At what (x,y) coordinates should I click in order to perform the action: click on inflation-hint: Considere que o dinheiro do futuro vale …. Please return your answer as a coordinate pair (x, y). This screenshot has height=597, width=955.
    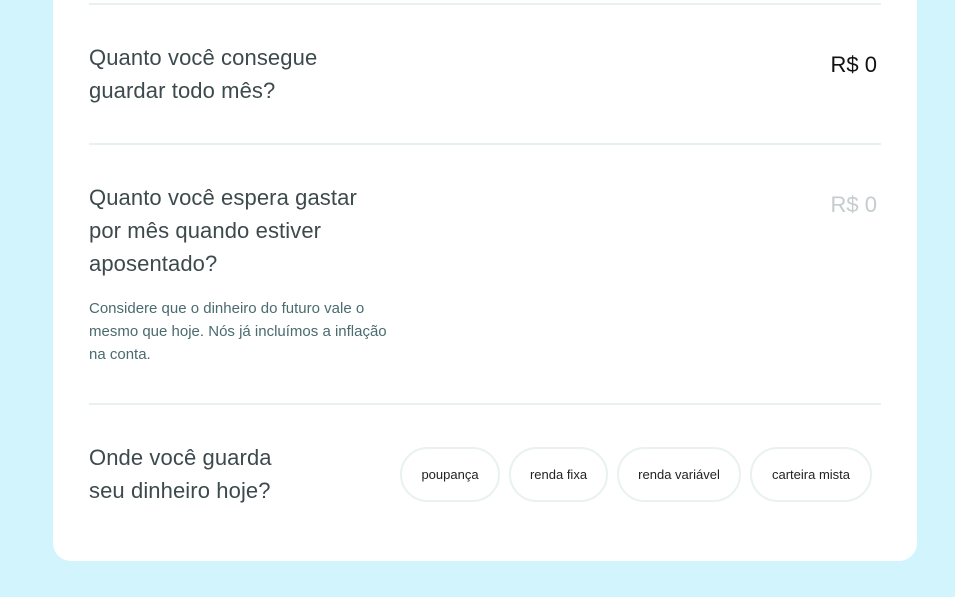
    Looking at the image, I should click on (249, 331).